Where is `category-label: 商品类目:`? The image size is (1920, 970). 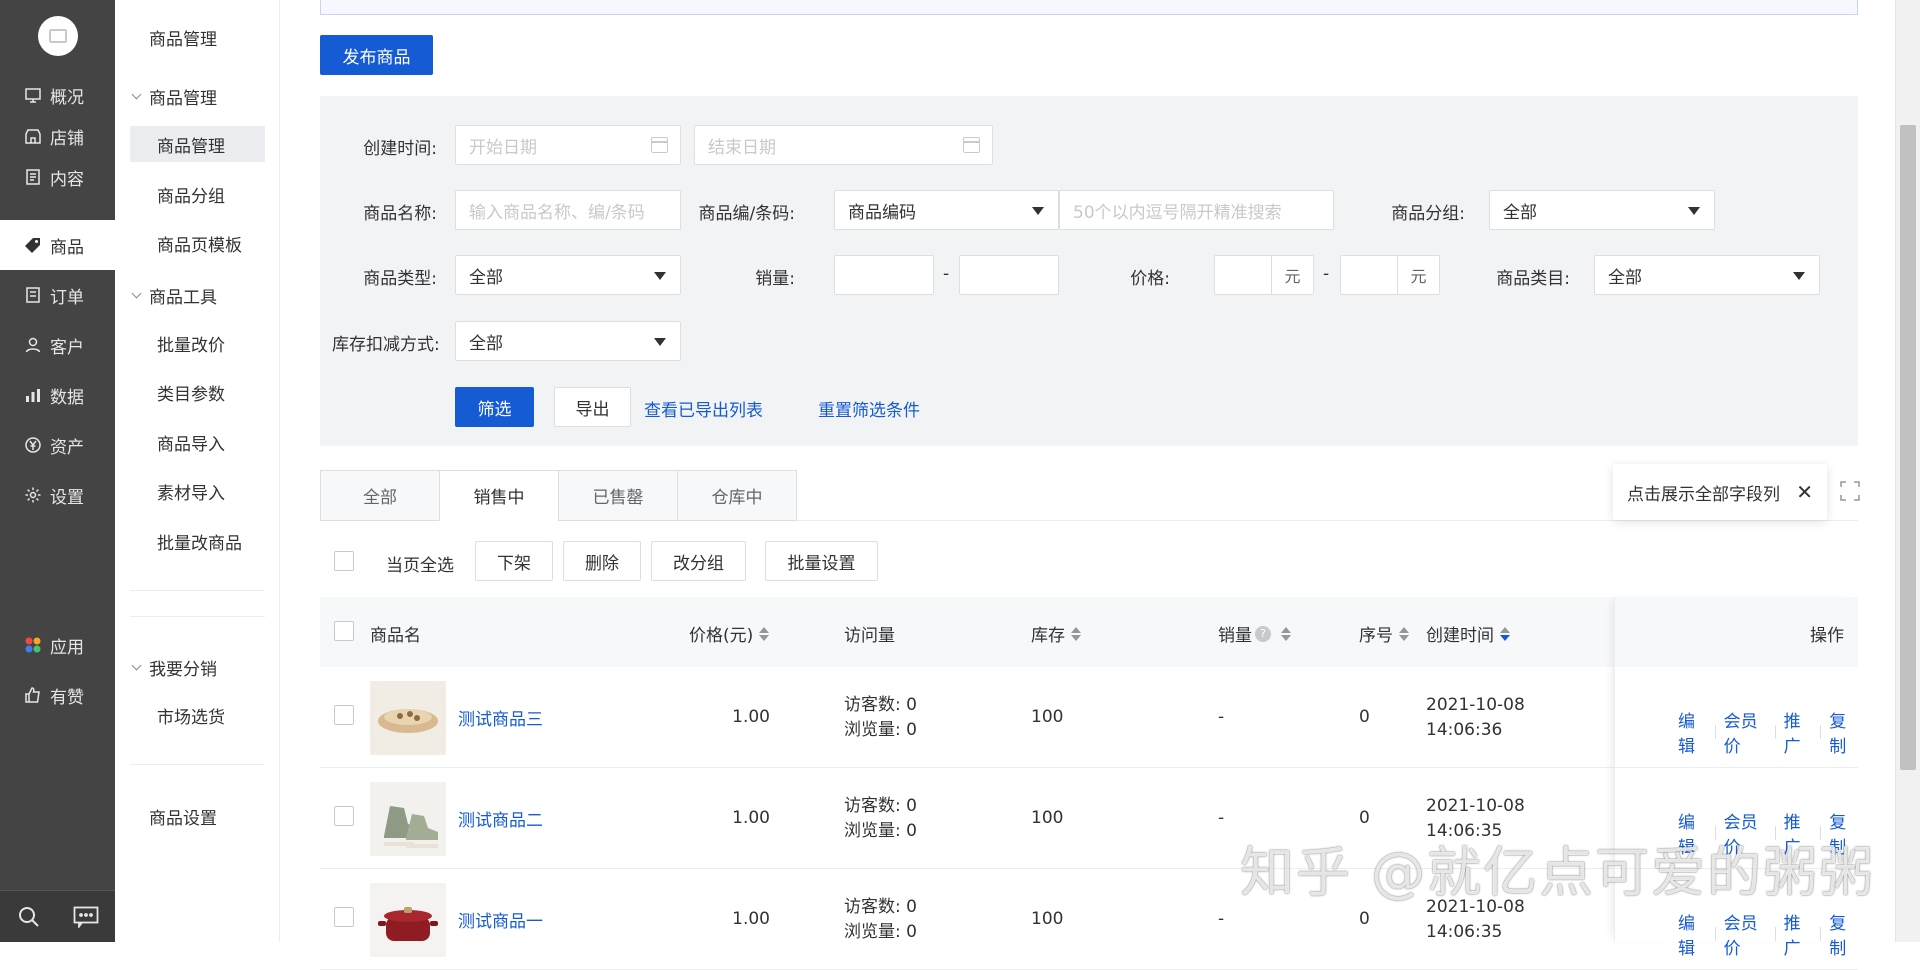
category-label: 商品类目: is located at coordinates (1533, 279).